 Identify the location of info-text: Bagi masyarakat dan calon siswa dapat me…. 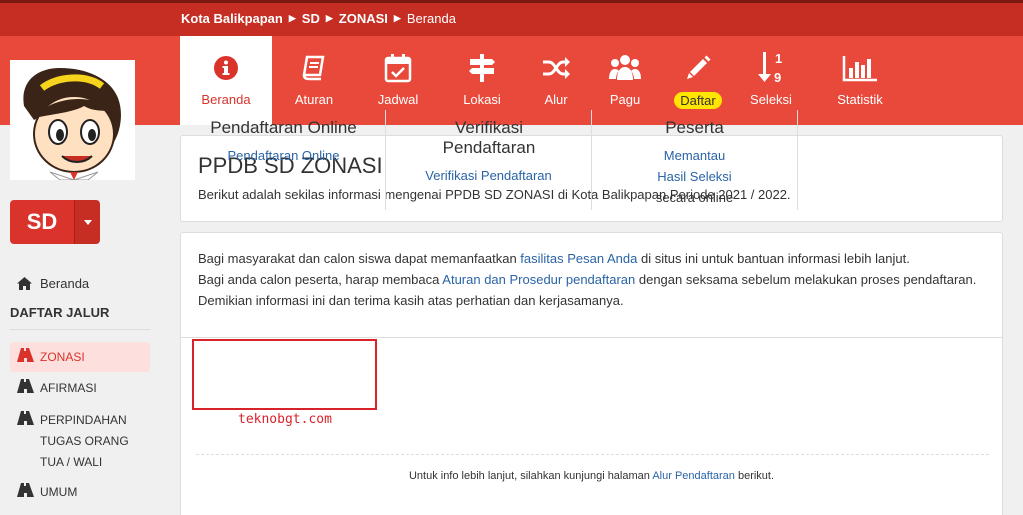
(593, 279).